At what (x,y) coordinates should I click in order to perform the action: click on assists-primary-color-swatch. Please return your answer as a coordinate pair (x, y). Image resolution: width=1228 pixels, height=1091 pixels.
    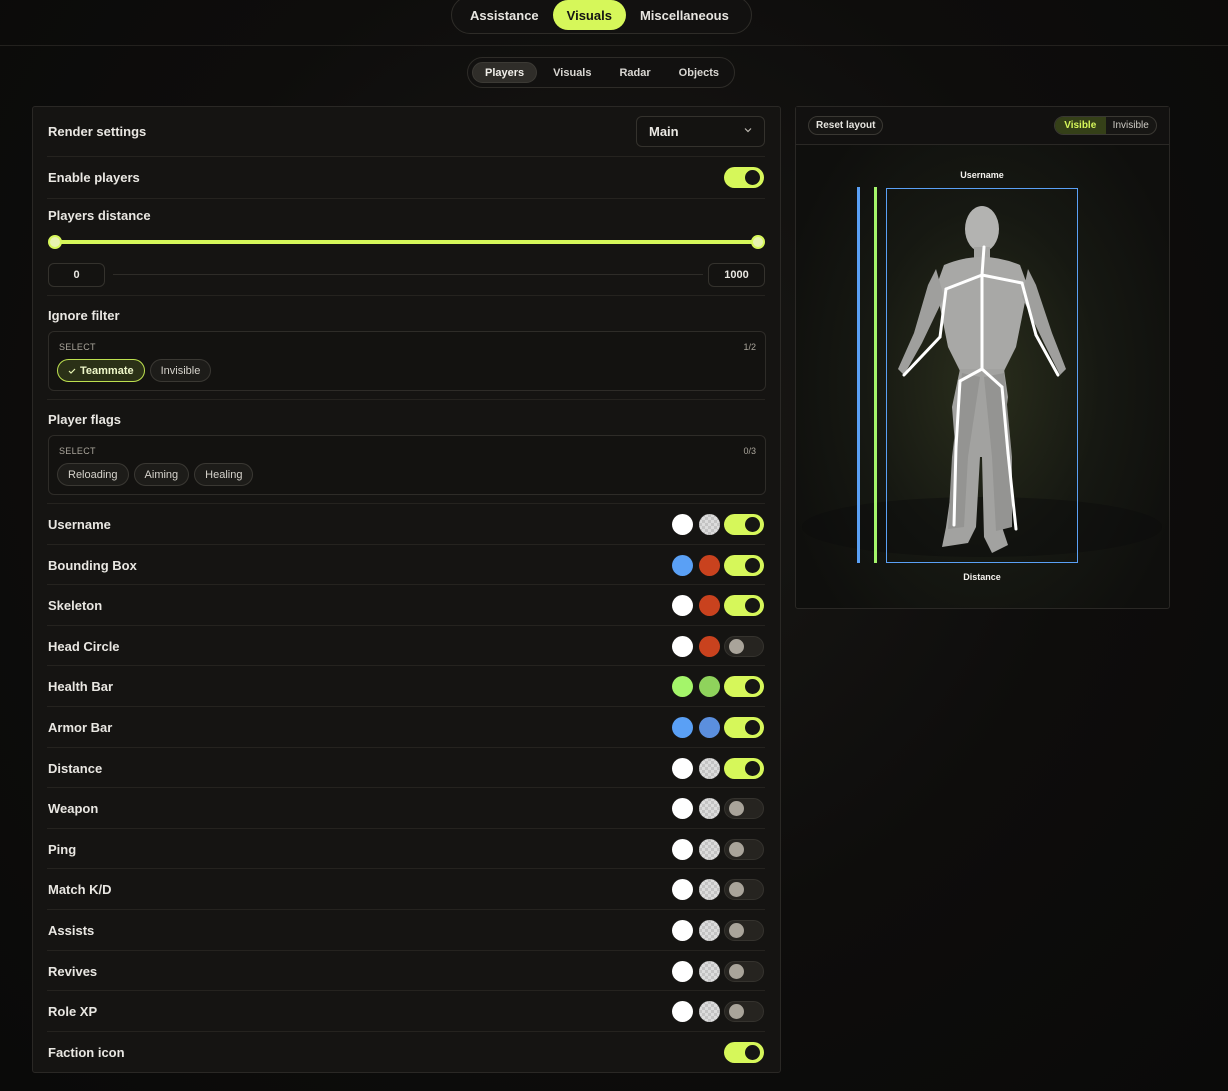
    Looking at the image, I should click on (682, 930).